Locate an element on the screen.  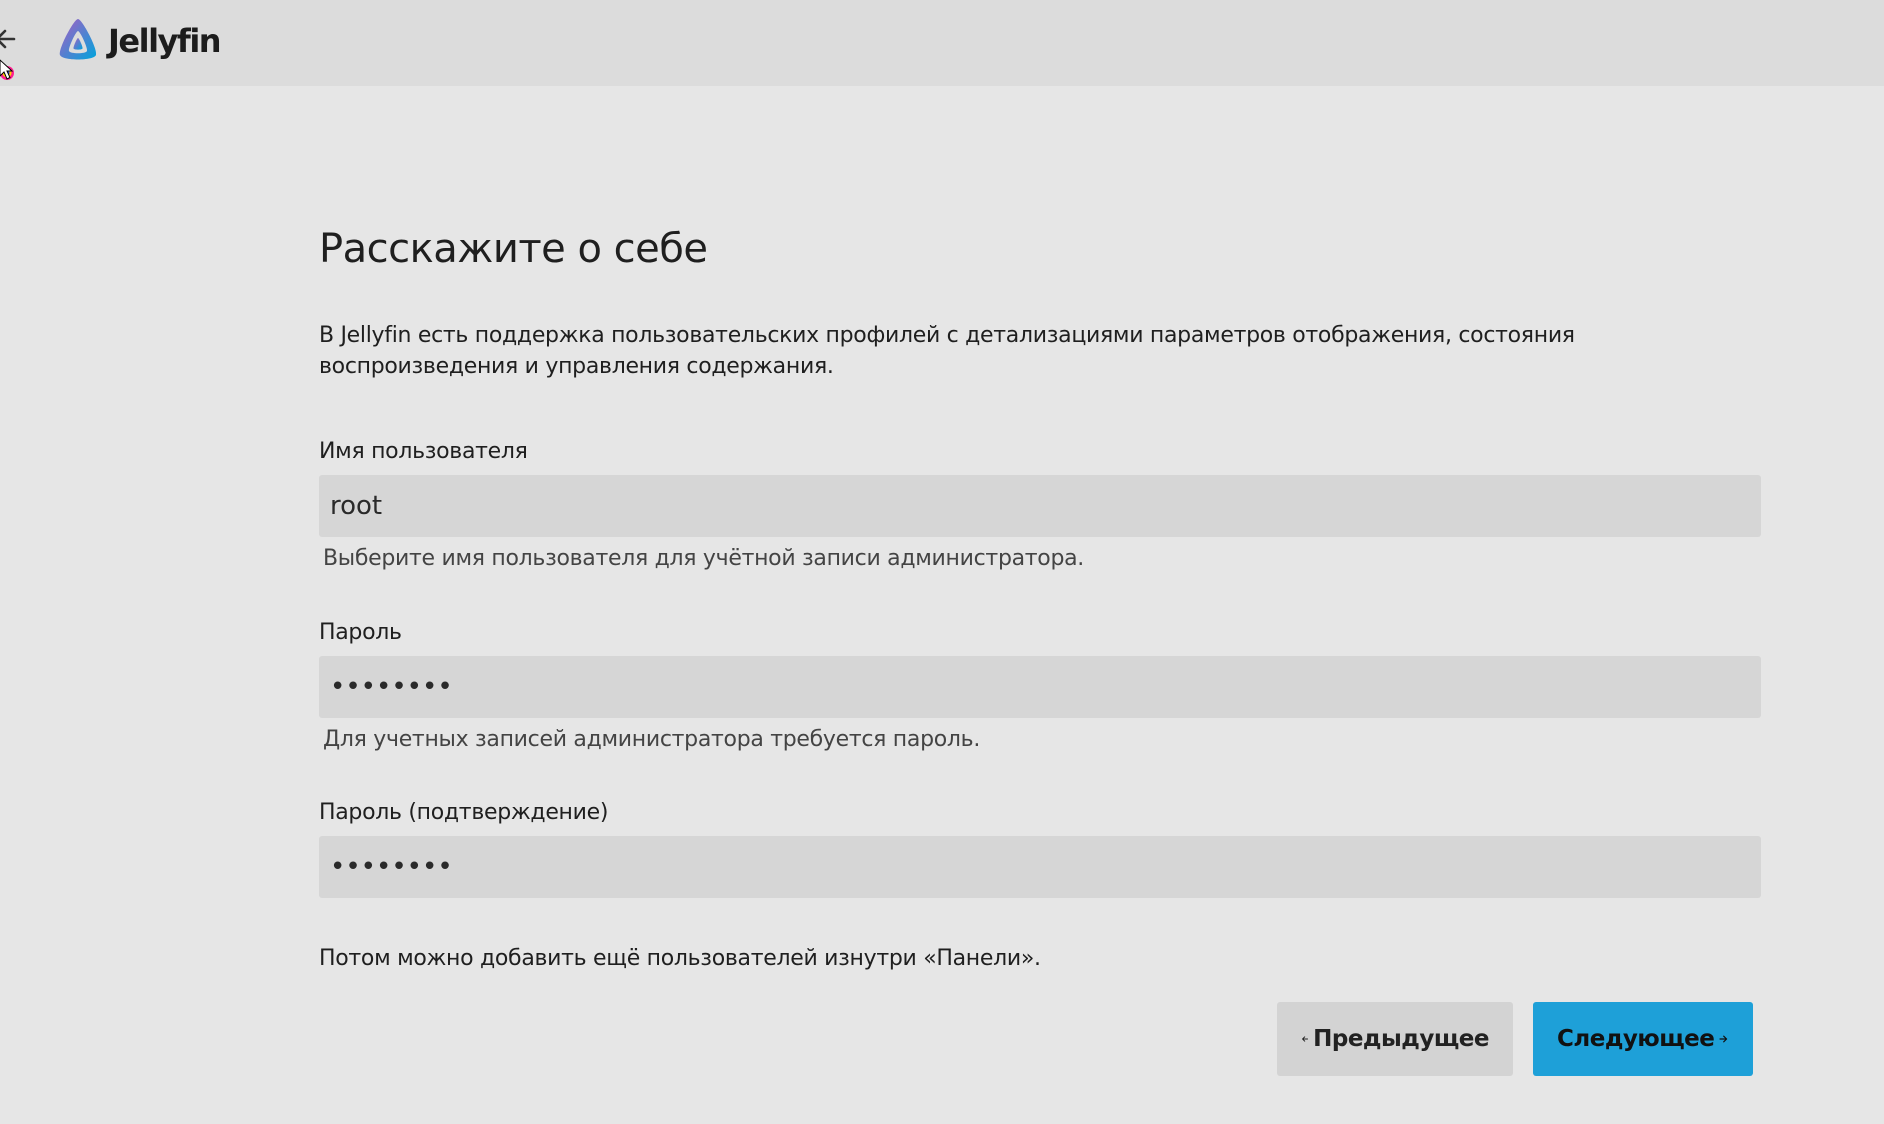
back-button is located at coordinates (11, 39).